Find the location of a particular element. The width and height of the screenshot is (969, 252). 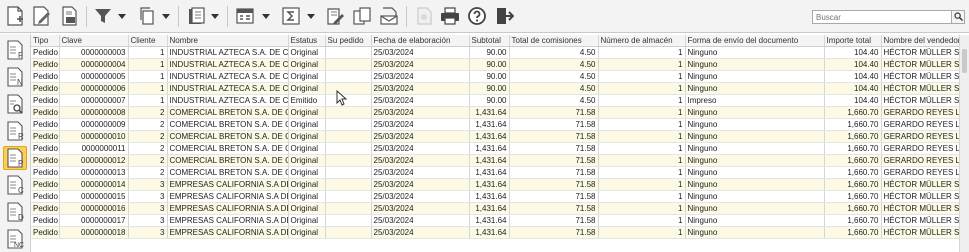

sidebar-item-consulta is located at coordinates (15, 104).